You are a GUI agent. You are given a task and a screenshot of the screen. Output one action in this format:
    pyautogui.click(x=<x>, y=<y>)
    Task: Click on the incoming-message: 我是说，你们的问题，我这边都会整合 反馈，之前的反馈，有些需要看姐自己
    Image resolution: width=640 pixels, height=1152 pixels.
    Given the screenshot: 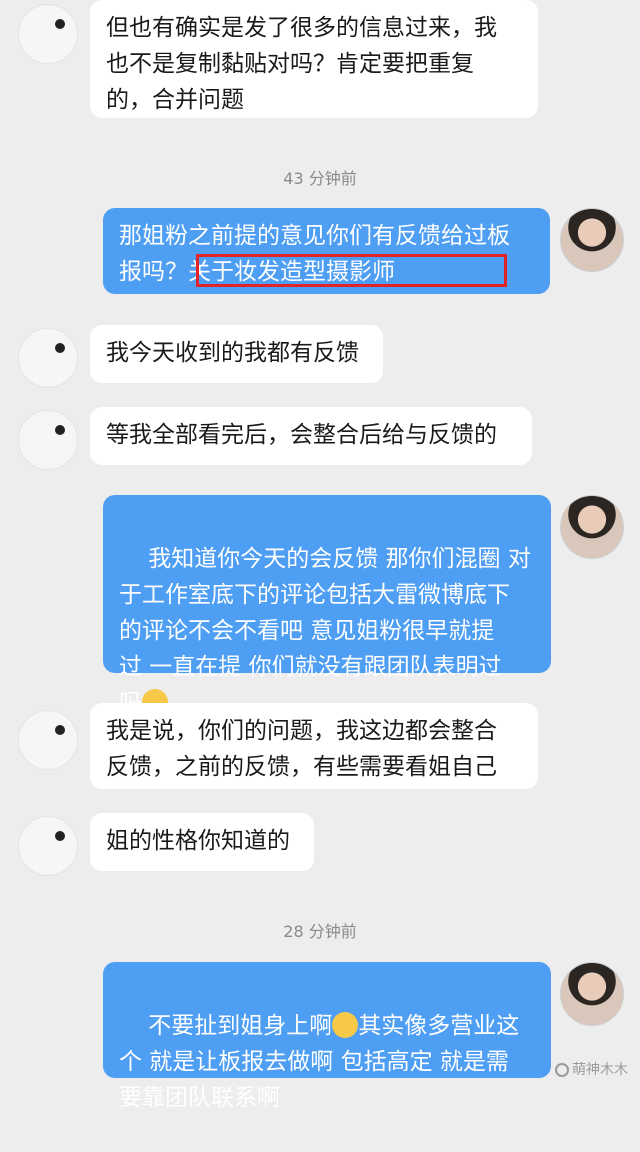 What is the action you would take?
    pyautogui.click(x=314, y=746)
    